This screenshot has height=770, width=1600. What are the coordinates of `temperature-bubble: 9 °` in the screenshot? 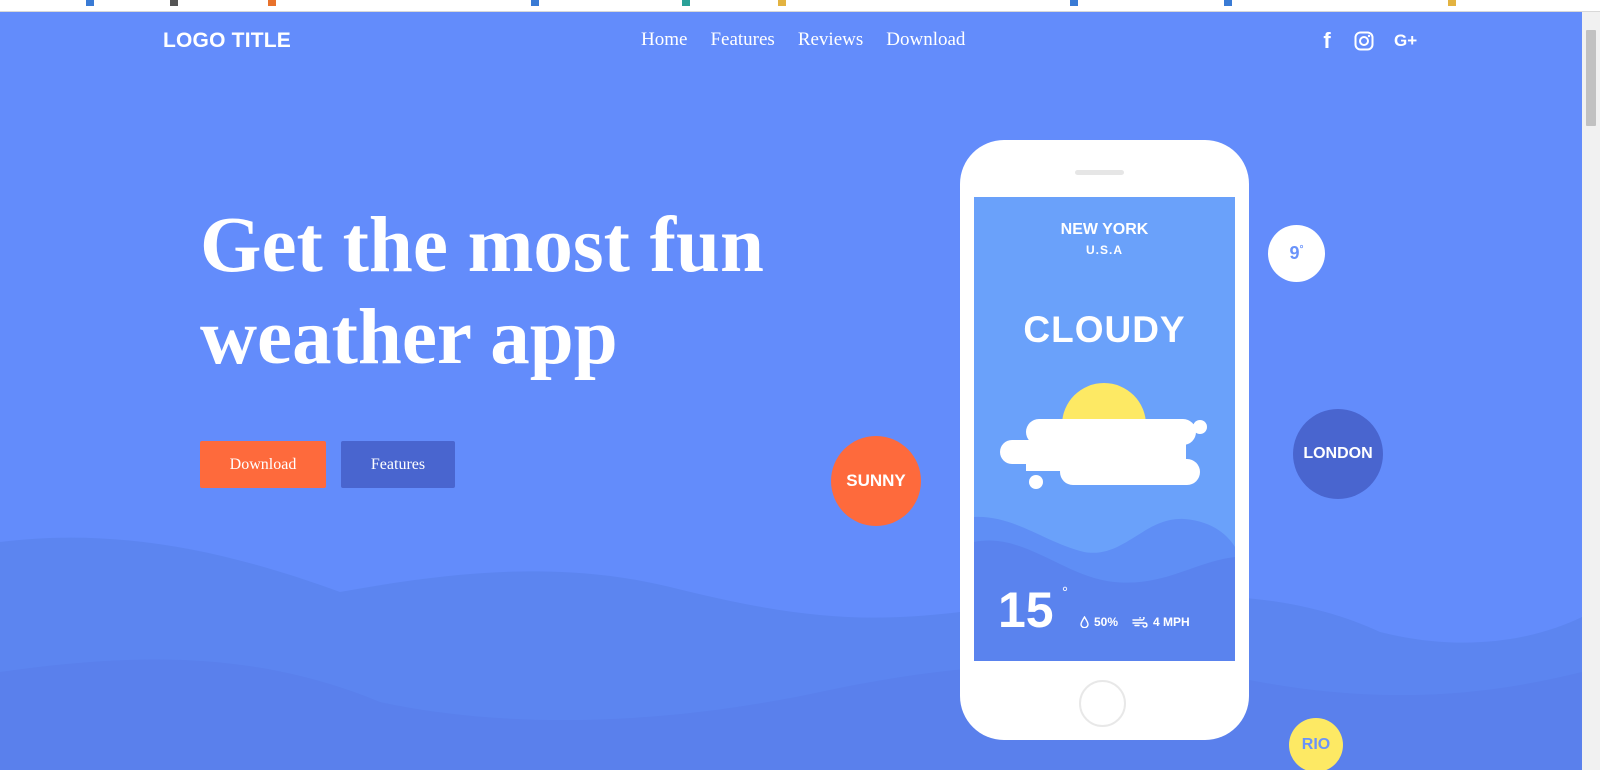 It's located at (1296, 253).